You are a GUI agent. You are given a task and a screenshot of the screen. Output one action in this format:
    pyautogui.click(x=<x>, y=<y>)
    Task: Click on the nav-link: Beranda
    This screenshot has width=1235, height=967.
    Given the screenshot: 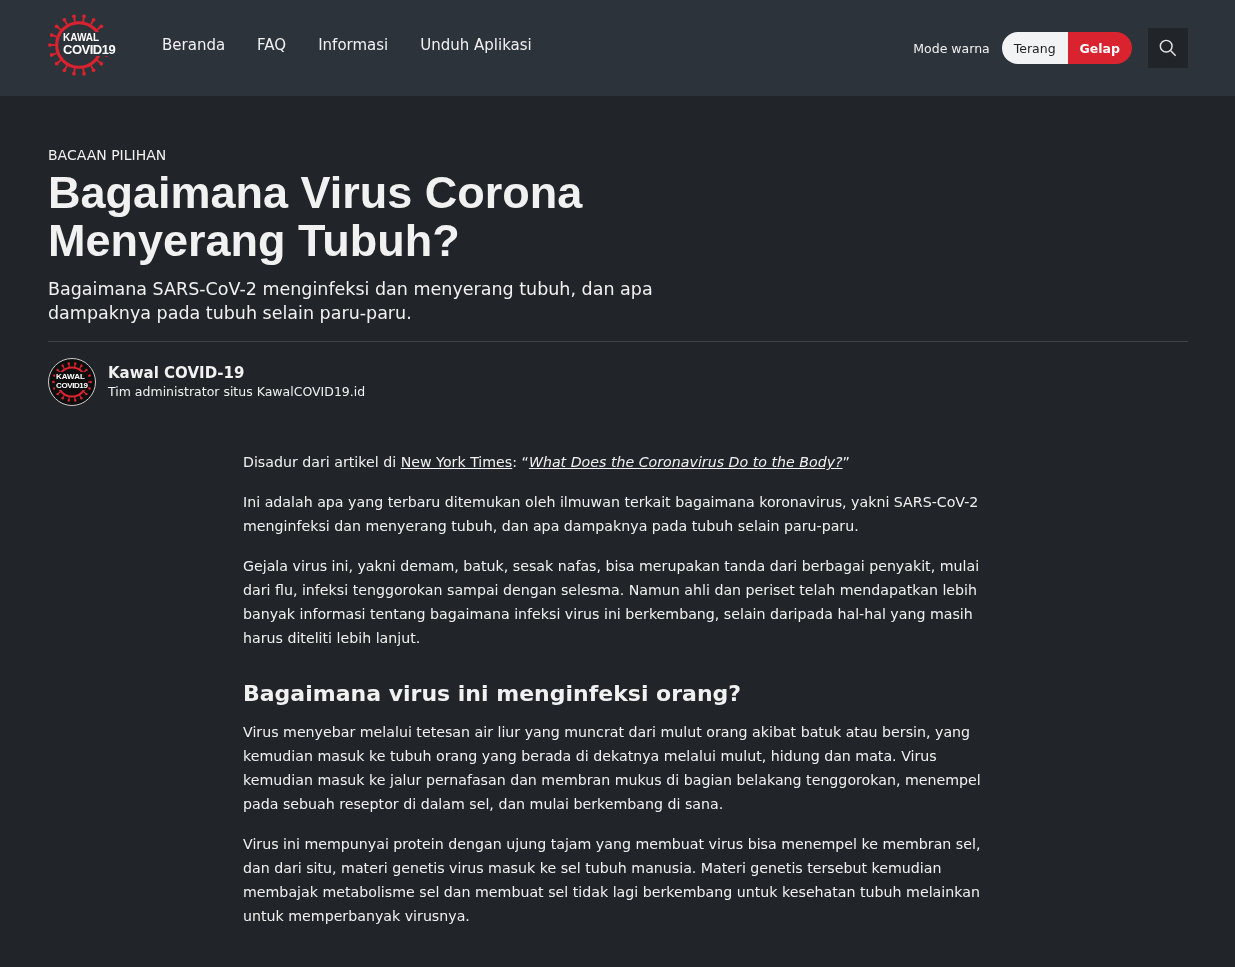 What is the action you would take?
    pyautogui.click(x=194, y=45)
    